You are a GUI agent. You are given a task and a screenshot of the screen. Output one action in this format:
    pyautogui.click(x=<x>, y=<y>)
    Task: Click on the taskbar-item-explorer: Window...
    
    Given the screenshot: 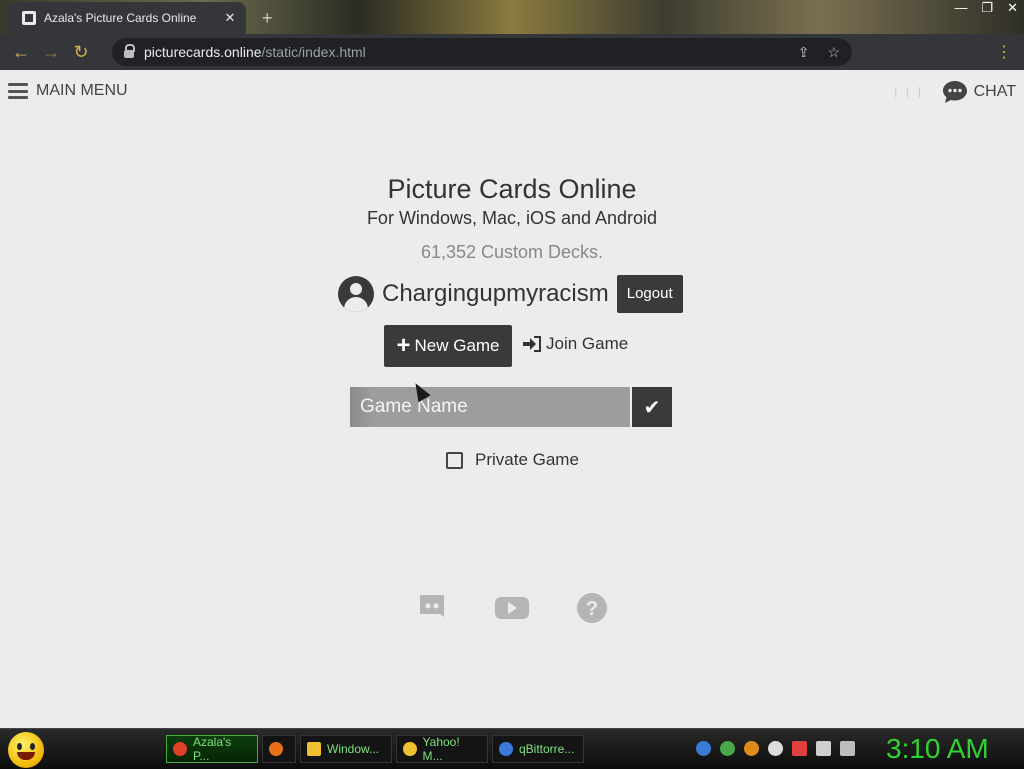 What is the action you would take?
    pyautogui.click(x=346, y=749)
    